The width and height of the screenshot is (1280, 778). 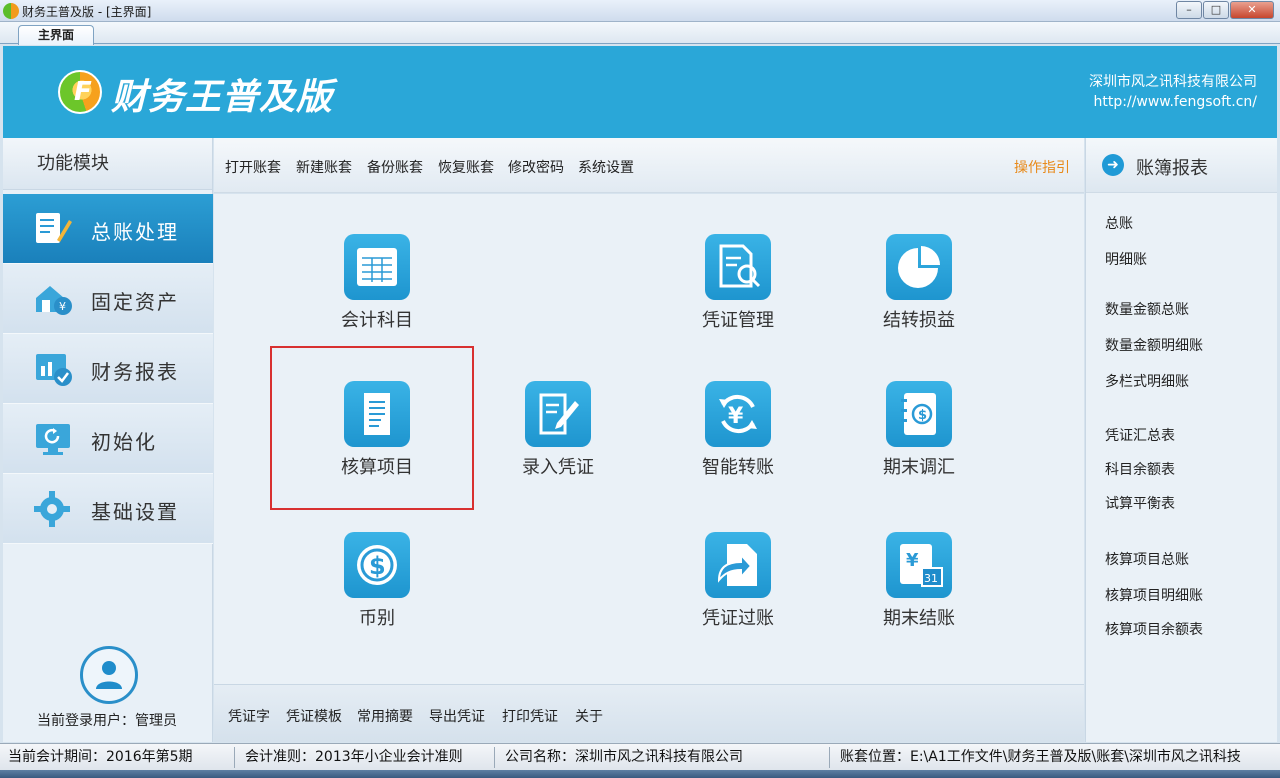 I want to click on tile-period-end-adjust: $ 期末调汇, so click(x=919, y=430).